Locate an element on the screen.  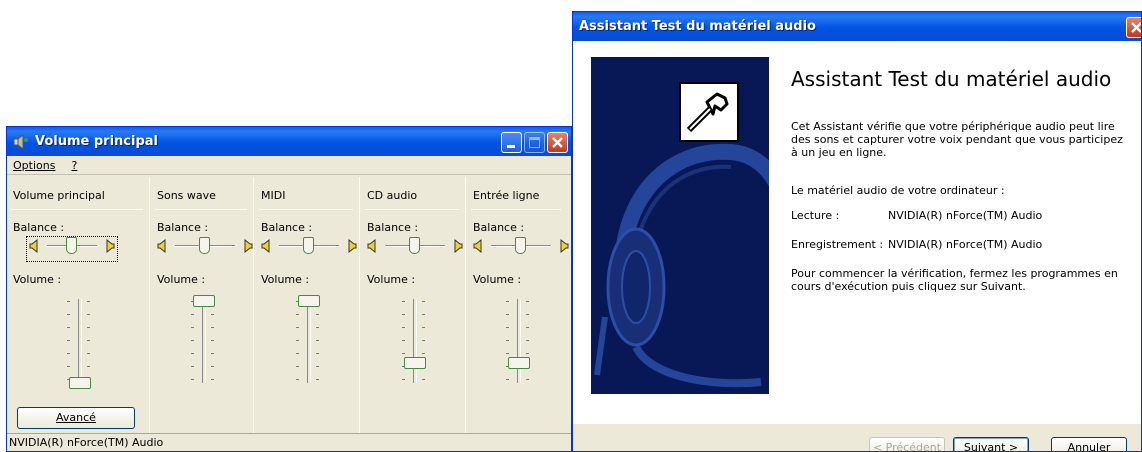
close-icon is located at coordinates (1136, 27).